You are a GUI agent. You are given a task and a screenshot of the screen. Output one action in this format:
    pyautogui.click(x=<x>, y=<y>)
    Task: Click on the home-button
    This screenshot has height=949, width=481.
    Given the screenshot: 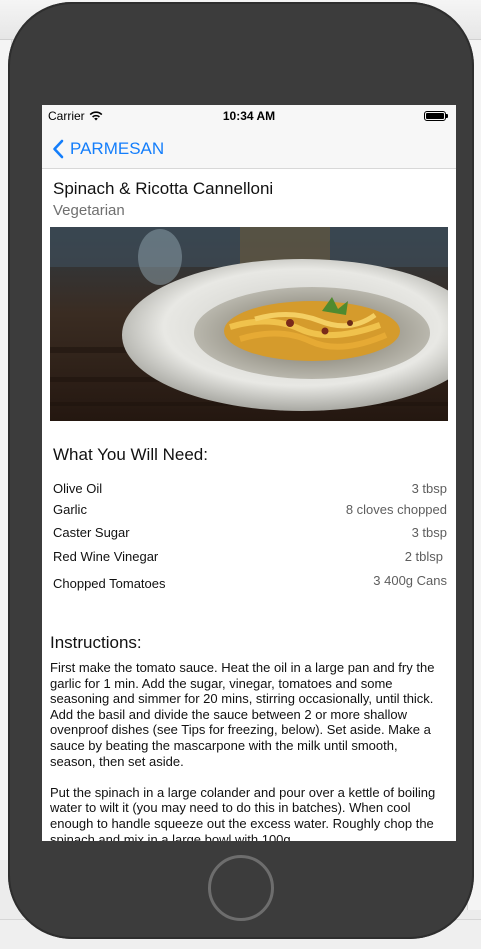 What is the action you would take?
    pyautogui.click(x=241, y=888)
    